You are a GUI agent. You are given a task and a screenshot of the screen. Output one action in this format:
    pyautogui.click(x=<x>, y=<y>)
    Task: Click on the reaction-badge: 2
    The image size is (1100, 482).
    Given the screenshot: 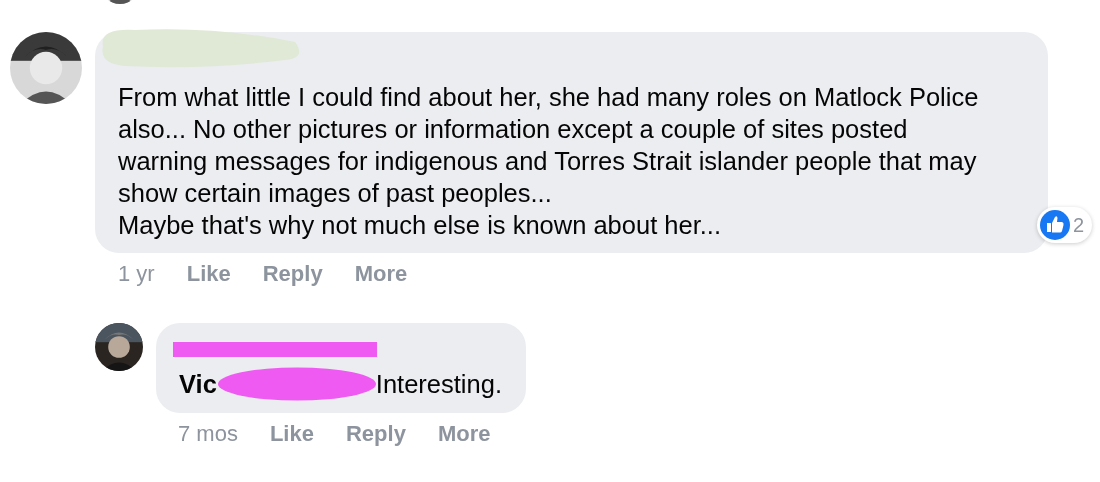 What is the action you would take?
    pyautogui.click(x=1064, y=225)
    